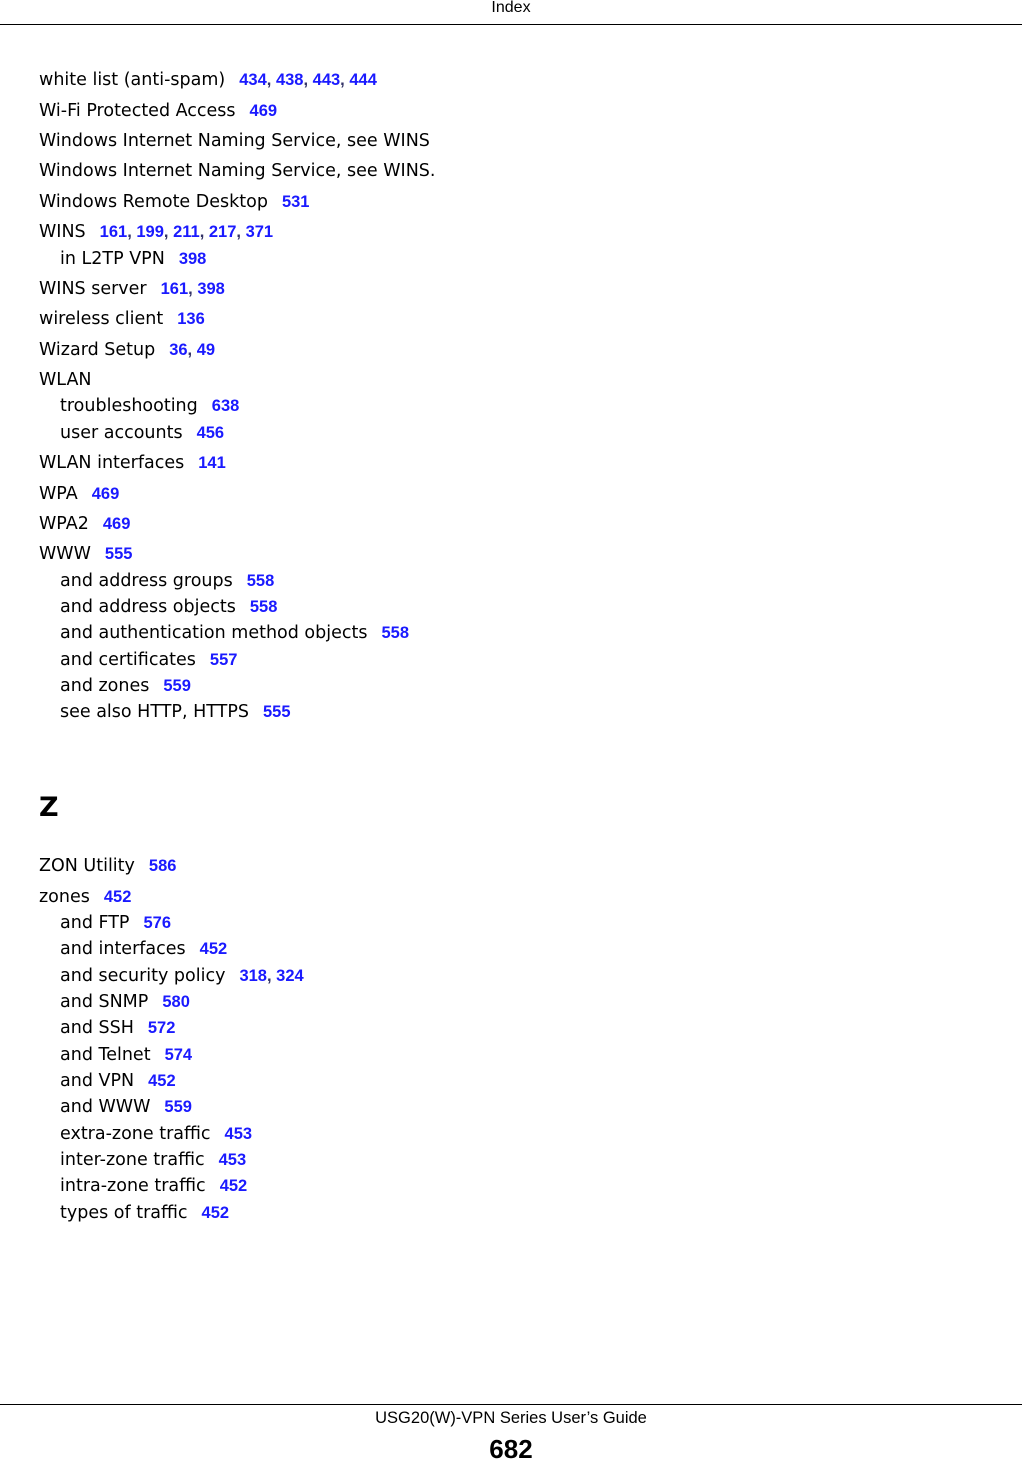  I want to click on page-references: 531, so click(296, 202).